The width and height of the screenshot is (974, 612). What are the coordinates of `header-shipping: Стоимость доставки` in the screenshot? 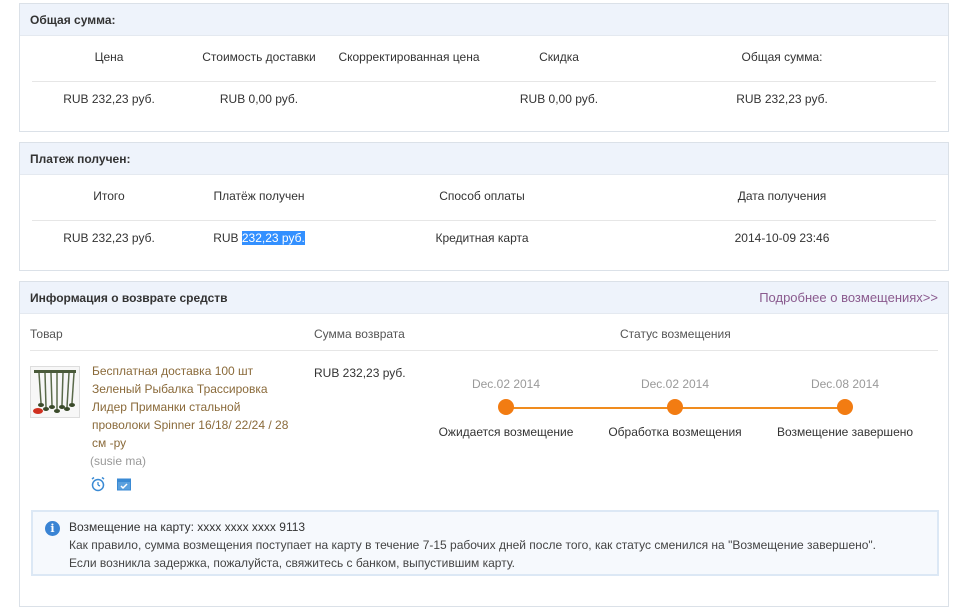 It's located at (259, 57).